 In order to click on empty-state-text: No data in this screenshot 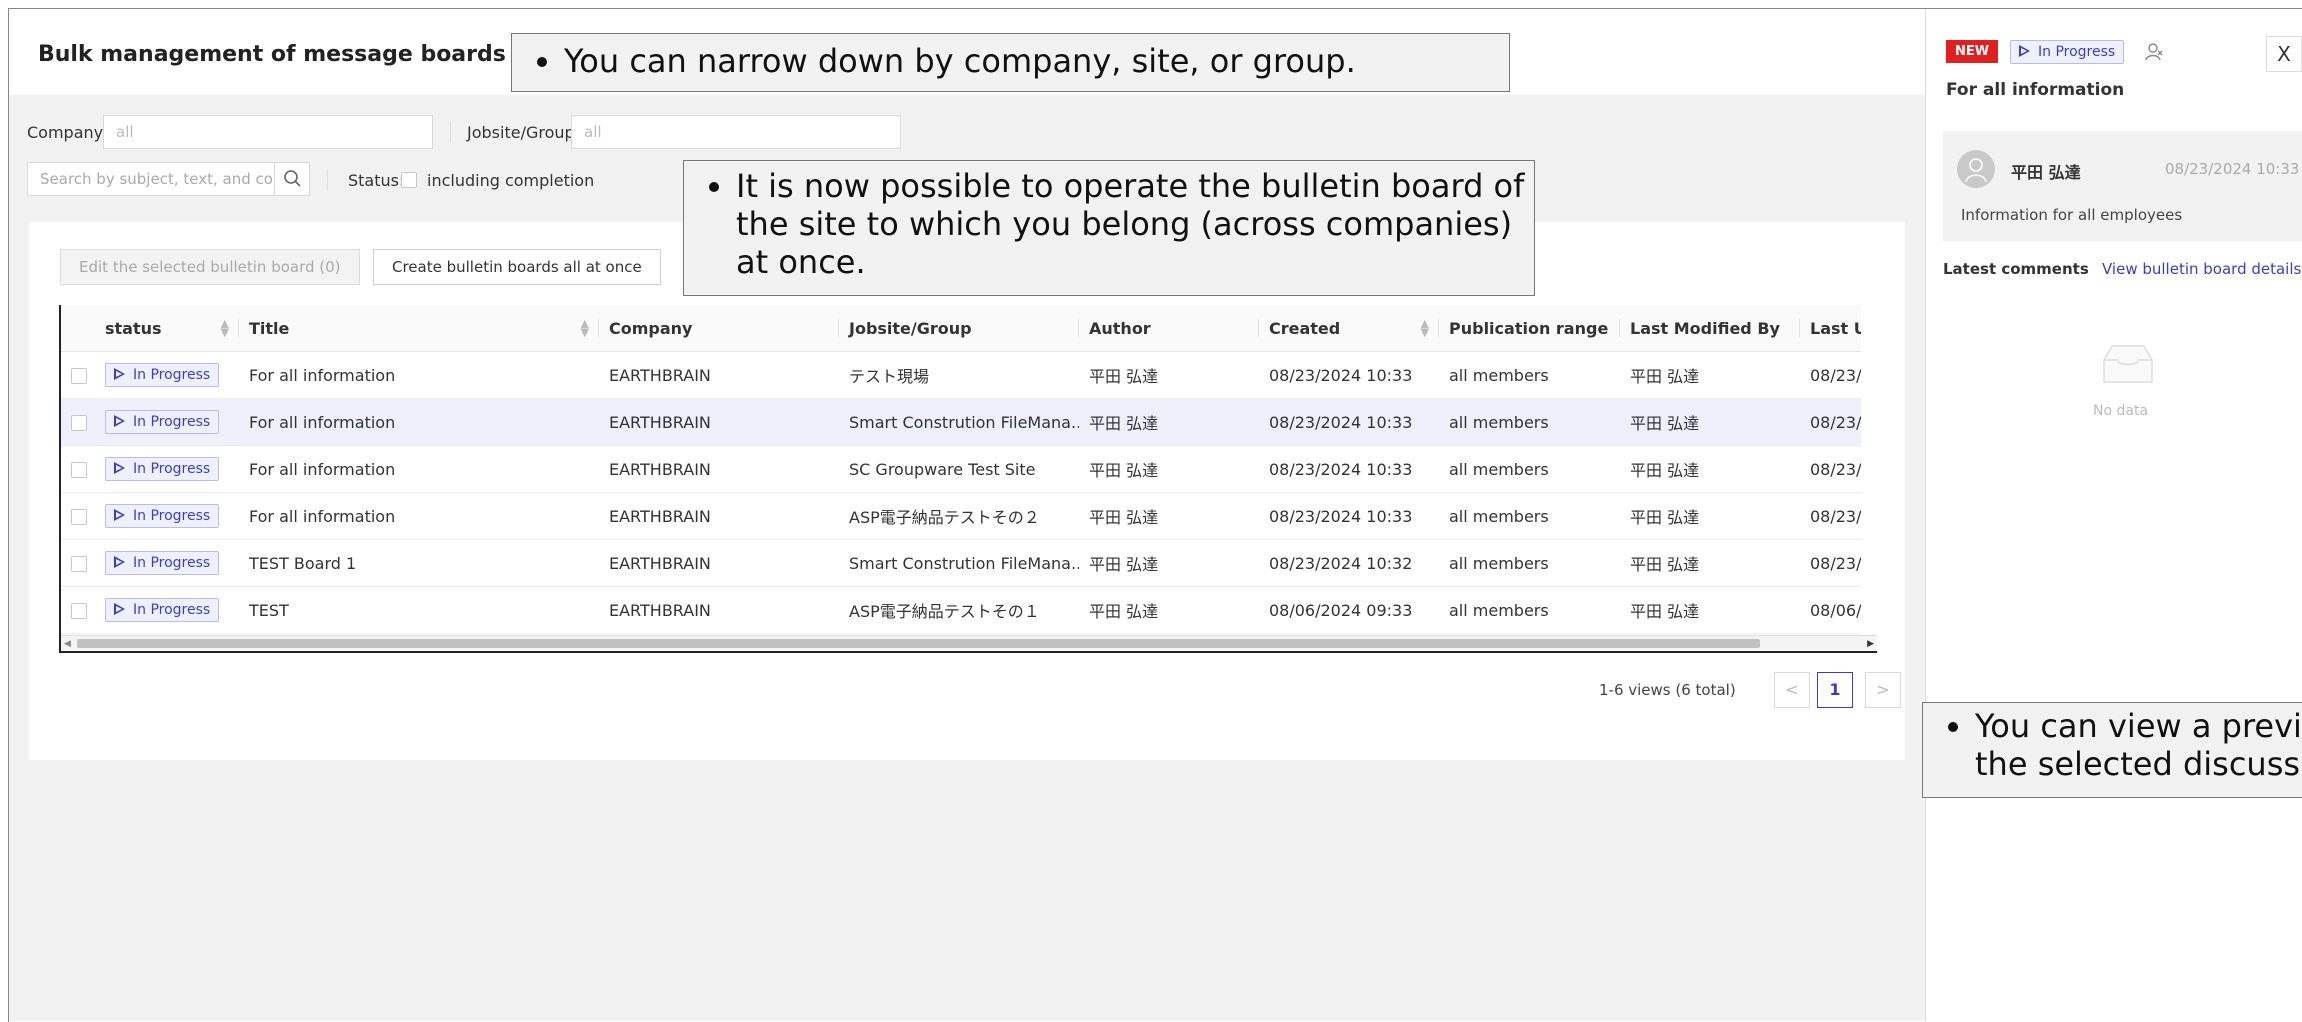, I will do `click(2121, 411)`.